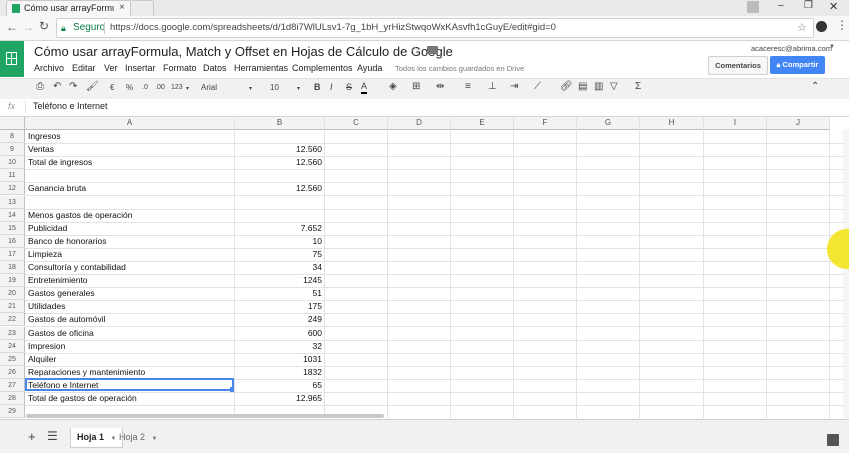 The width and height of the screenshot is (849, 453). Describe the element at coordinates (12, 385) in the screenshot. I see `row-header: 27` at that location.